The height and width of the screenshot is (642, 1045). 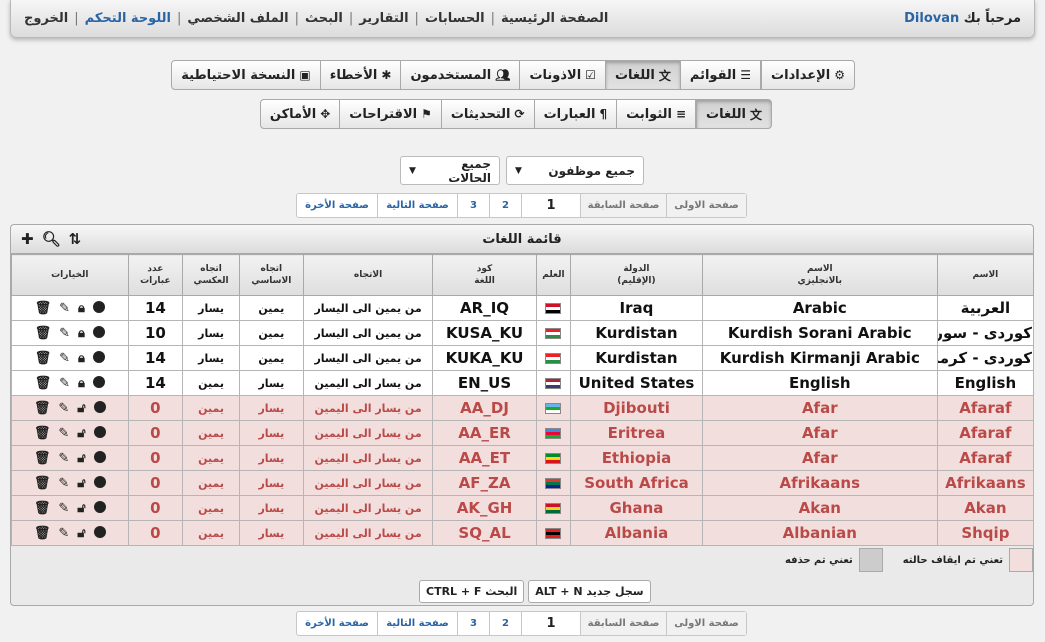 I want to click on nav-link: الصفحة الرئيسية, so click(x=554, y=18).